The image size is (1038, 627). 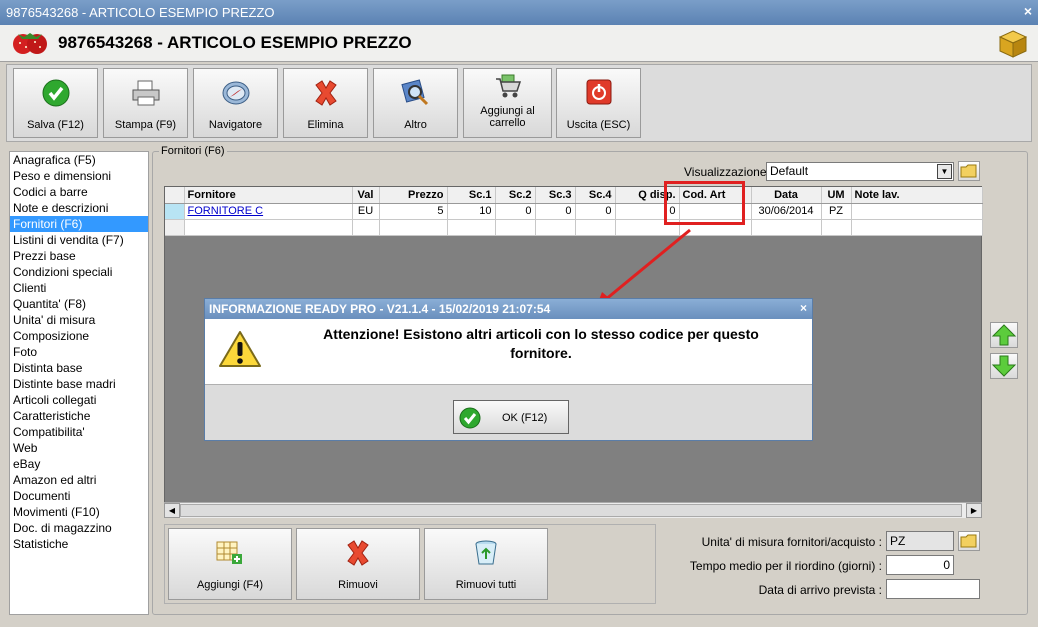 What do you see at coordinates (860, 171) in the screenshot?
I see `view-select: Default ▼` at bounding box center [860, 171].